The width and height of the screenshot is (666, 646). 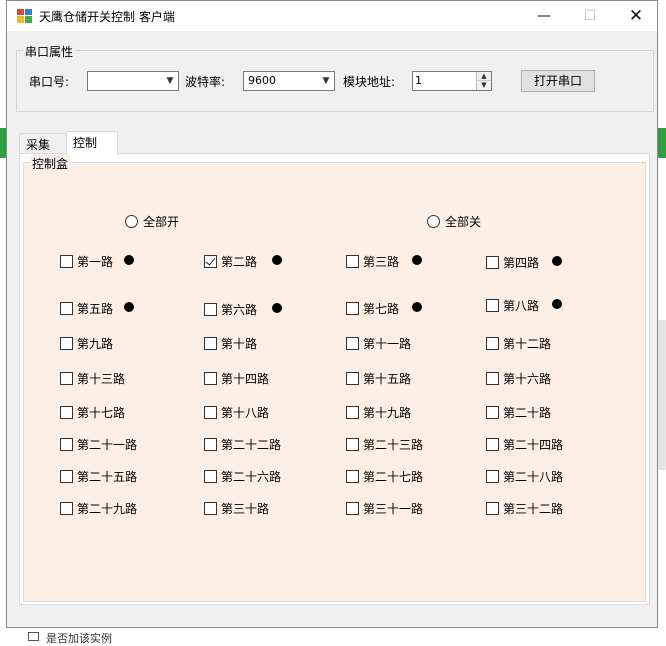 What do you see at coordinates (242, 476) in the screenshot?
I see `channel-checkbox: 第二十六路` at bounding box center [242, 476].